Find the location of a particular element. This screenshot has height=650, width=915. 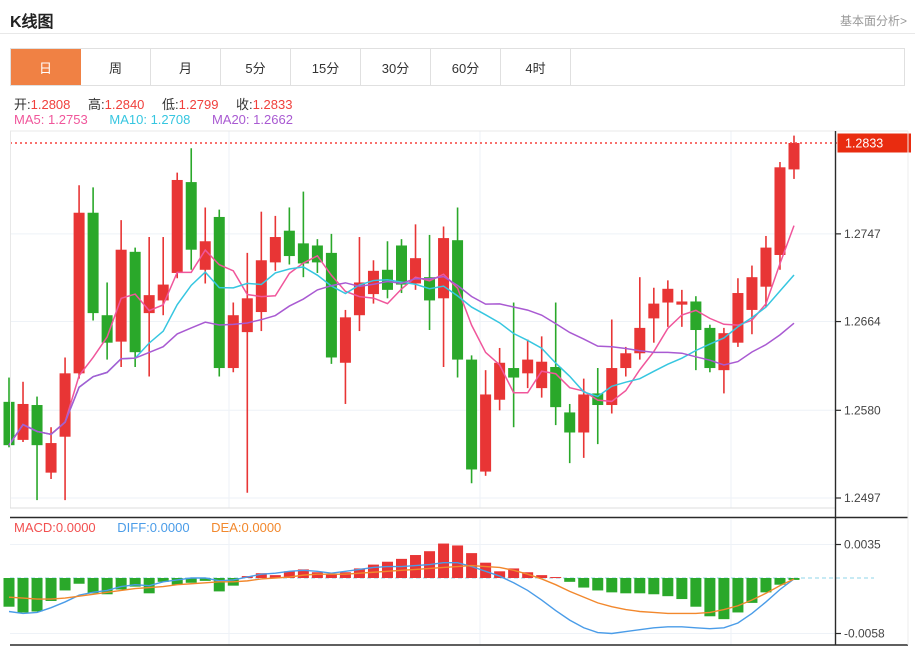

tab-日: 日 is located at coordinates (46, 67).